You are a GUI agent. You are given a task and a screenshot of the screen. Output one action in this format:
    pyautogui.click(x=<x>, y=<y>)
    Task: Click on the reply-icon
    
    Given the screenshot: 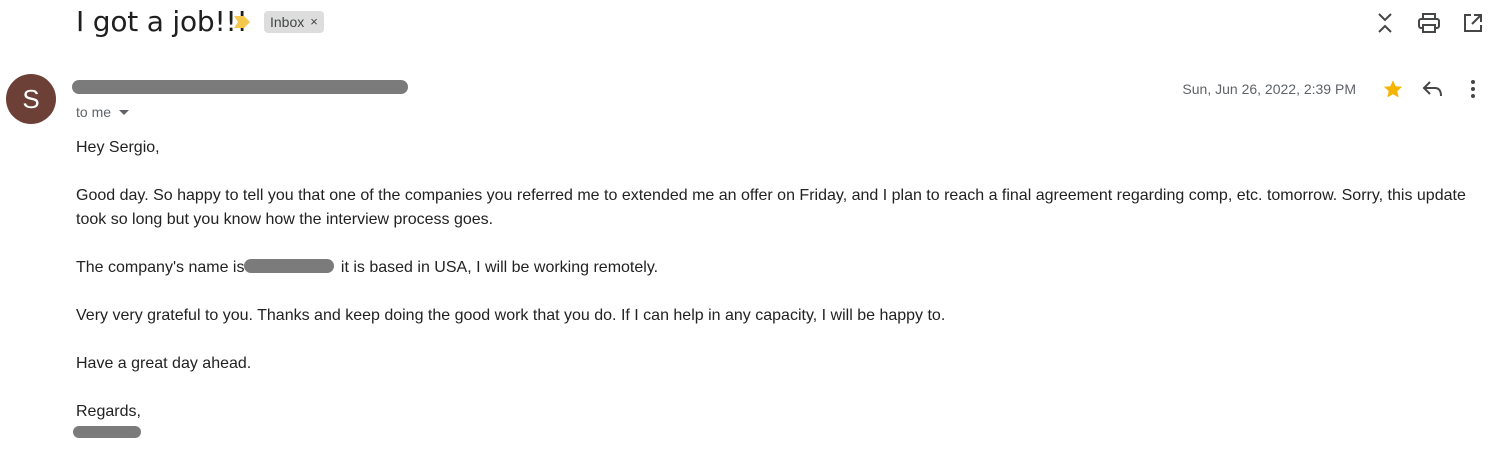 What is the action you would take?
    pyautogui.click(x=1432, y=89)
    